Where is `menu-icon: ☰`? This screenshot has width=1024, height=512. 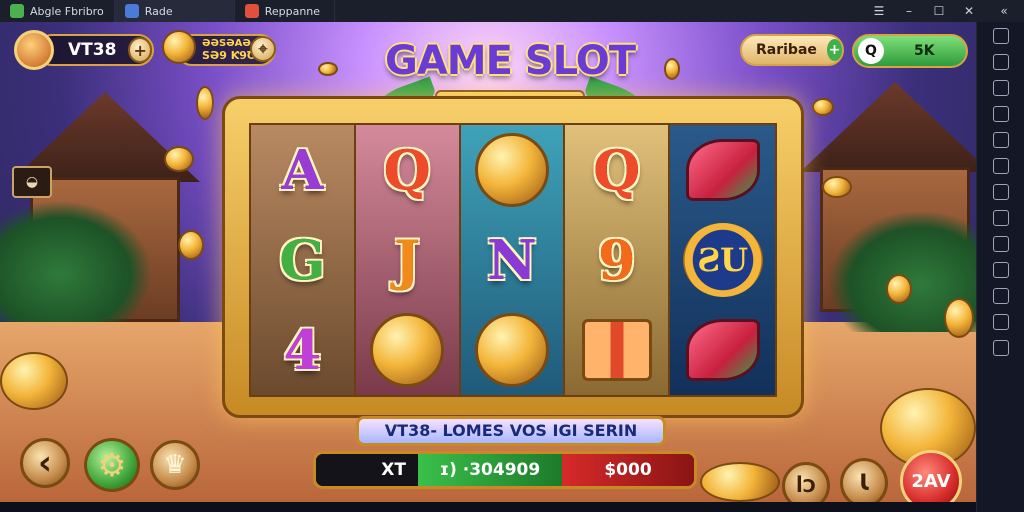
menu-icon: ☰ is located at coordinates (879, 11).